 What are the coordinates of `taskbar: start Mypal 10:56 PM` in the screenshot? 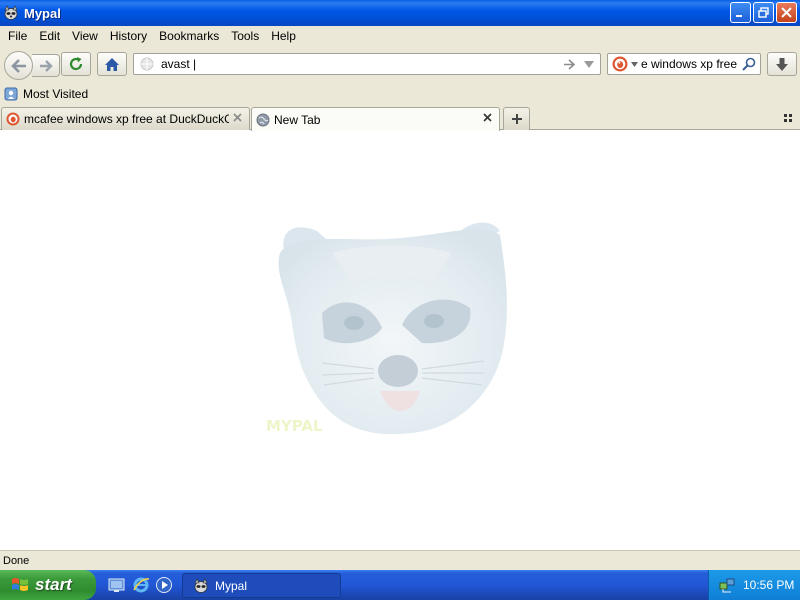 It's located at (400, 585).